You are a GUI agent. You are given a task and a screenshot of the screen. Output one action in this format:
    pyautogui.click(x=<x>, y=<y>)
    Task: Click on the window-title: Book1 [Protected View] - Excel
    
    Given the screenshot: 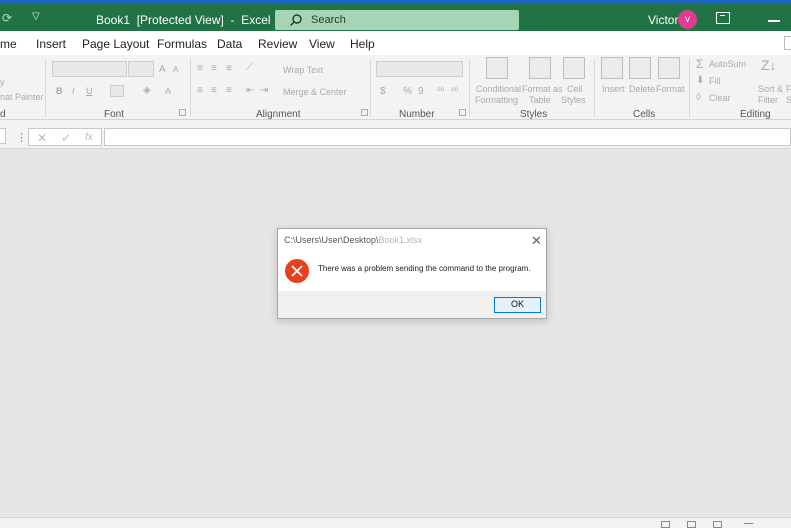 What is the action you would take?
    pyautogui.click(x=183, y=20)
    